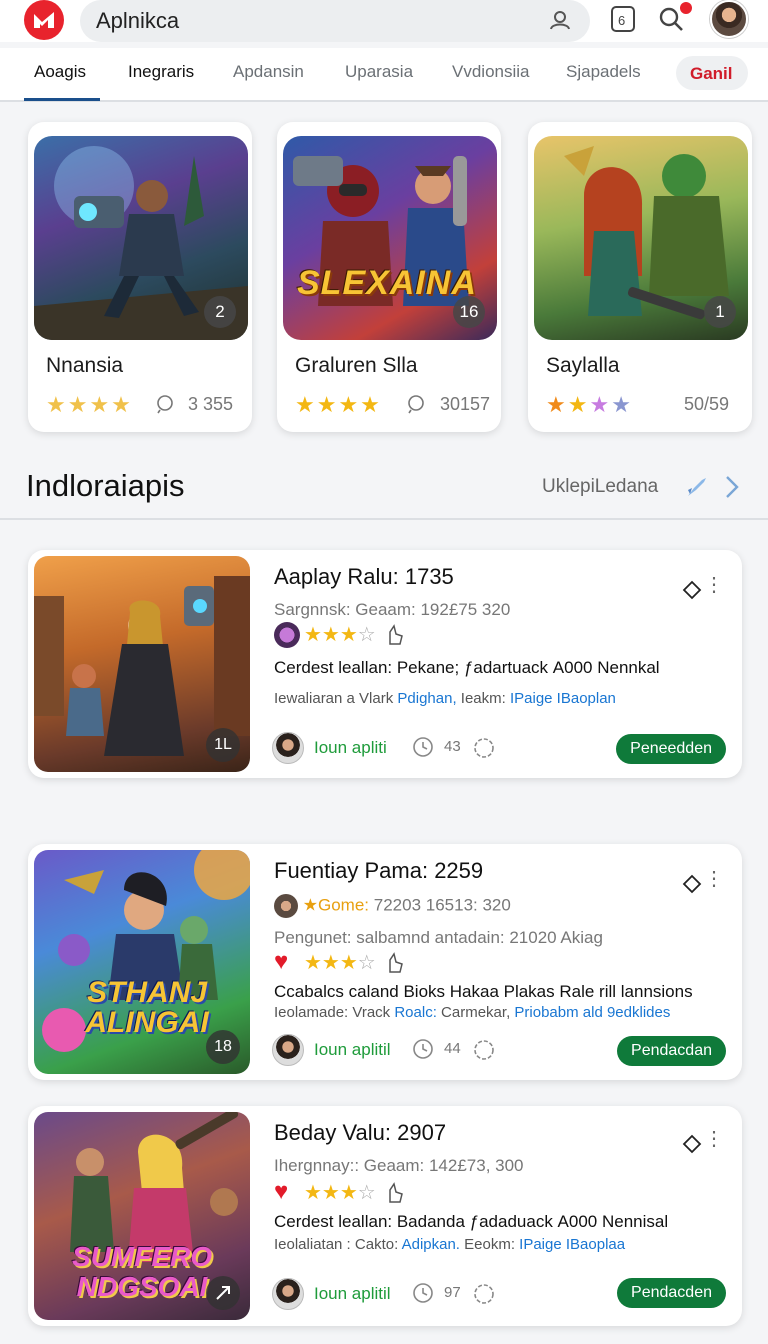  What do you see at coordinates (603, 72) in the screenshot?
I see `tab-sjapadels: Sjapadels` at bounding box center [603, 72].